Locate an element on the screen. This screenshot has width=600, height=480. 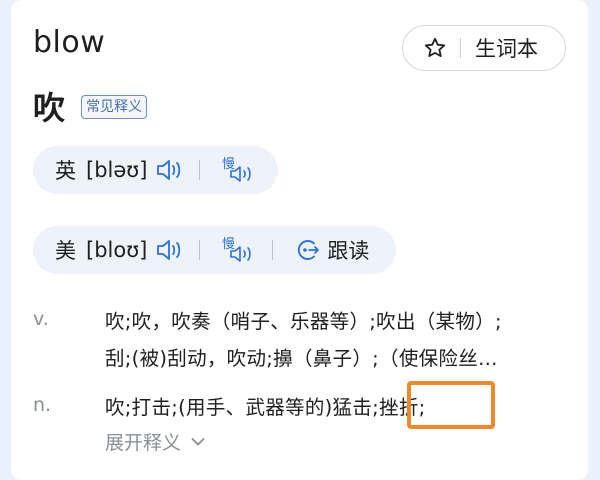
part-of-speech-verb: v. is located at coordinates (41, 319).